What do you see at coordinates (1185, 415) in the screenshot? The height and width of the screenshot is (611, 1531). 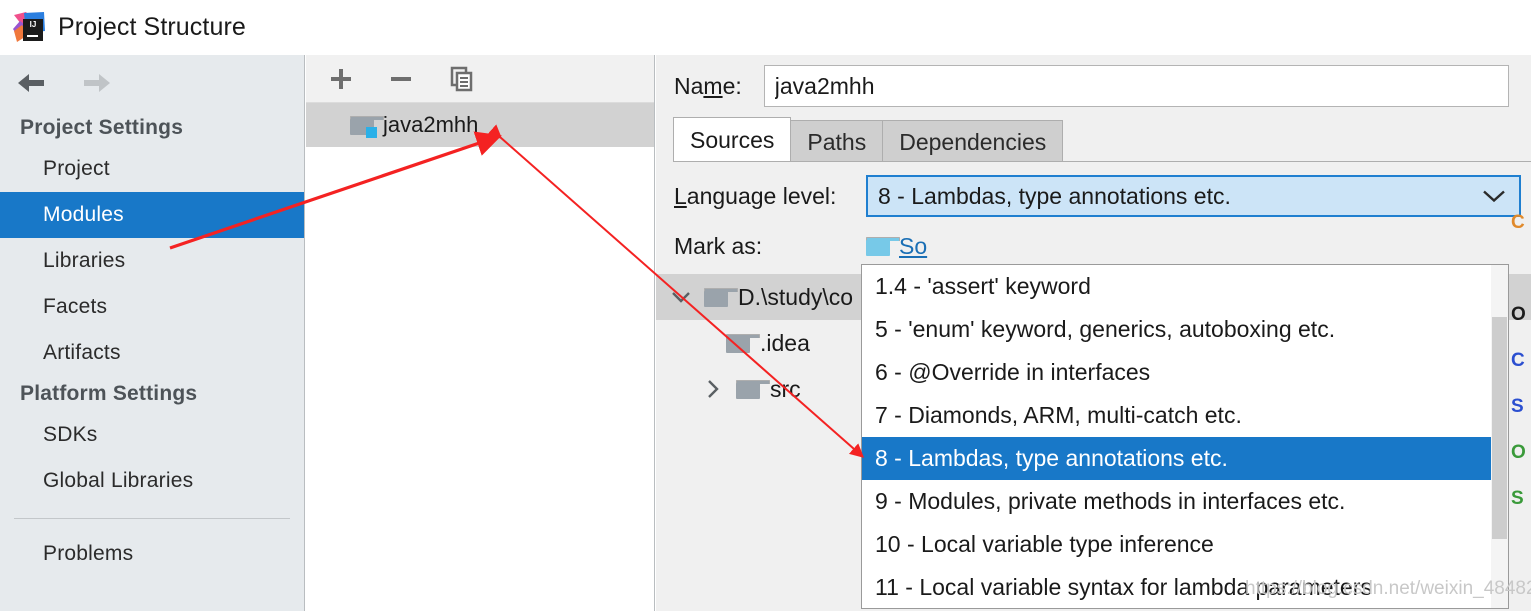 I see `dropdown-option-7: 7 - Diamonds, ARM, multi-catch etc.` at bounding box center [1185, 415].